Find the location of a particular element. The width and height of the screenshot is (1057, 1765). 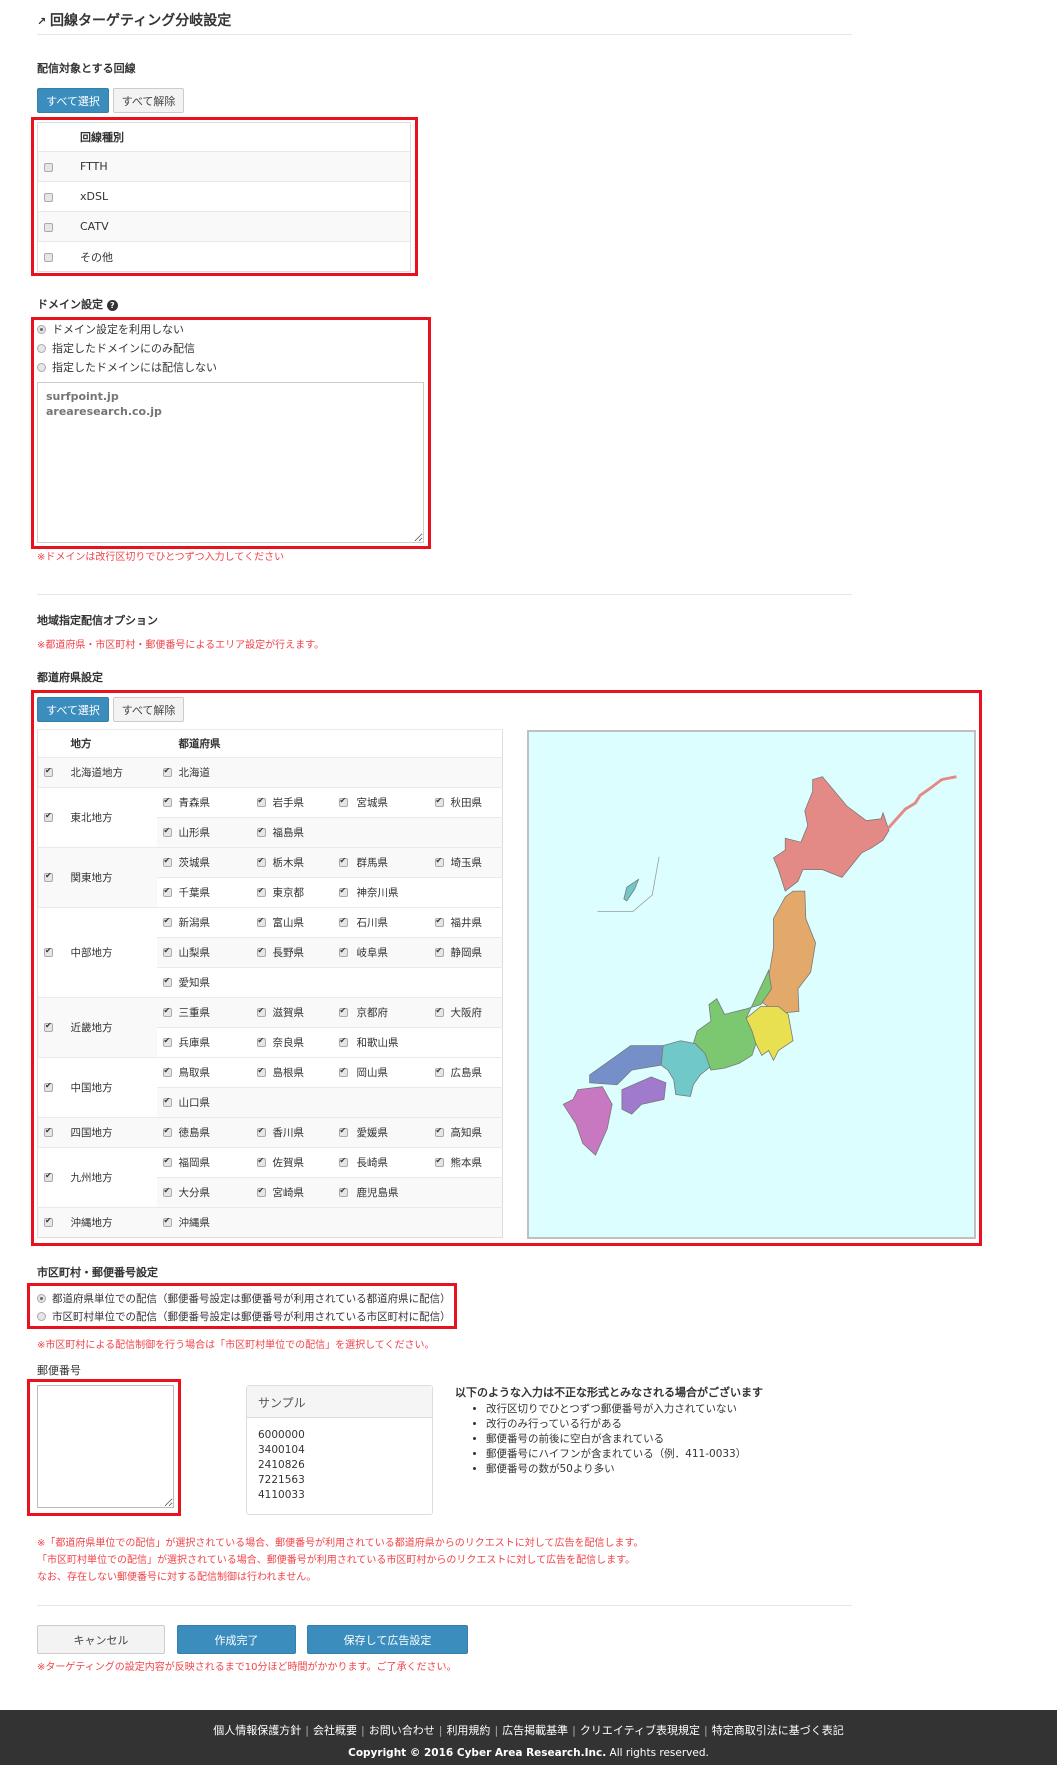

pref-label: 福井県 is located at coordinates (466, 923).